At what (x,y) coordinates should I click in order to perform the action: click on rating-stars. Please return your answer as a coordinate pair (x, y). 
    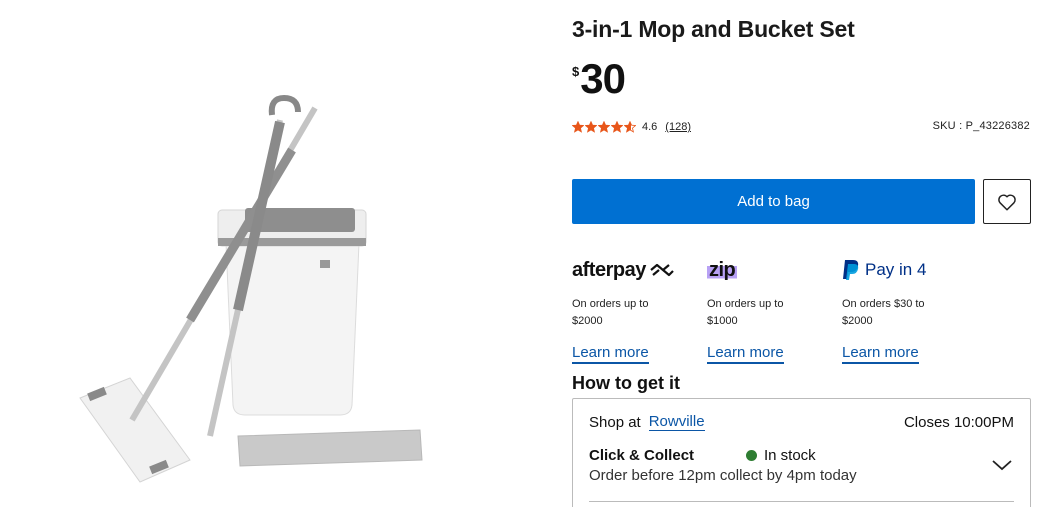
    Looking at the image, I should click on (604, 127).